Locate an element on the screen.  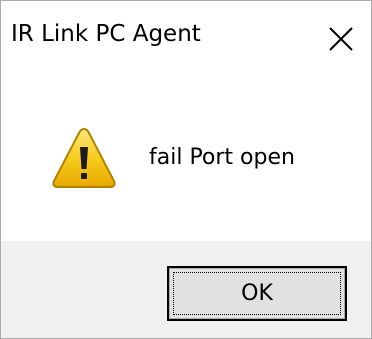
ok-button: OK is located at coordinates (257, 293).